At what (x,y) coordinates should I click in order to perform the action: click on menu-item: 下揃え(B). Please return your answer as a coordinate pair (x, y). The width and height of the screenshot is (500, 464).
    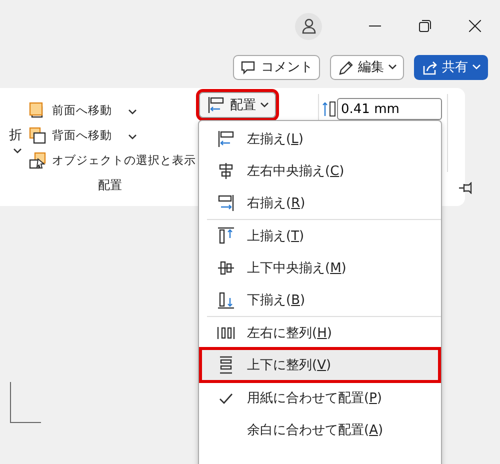
    Looking at the image, I should click on (320, 300).